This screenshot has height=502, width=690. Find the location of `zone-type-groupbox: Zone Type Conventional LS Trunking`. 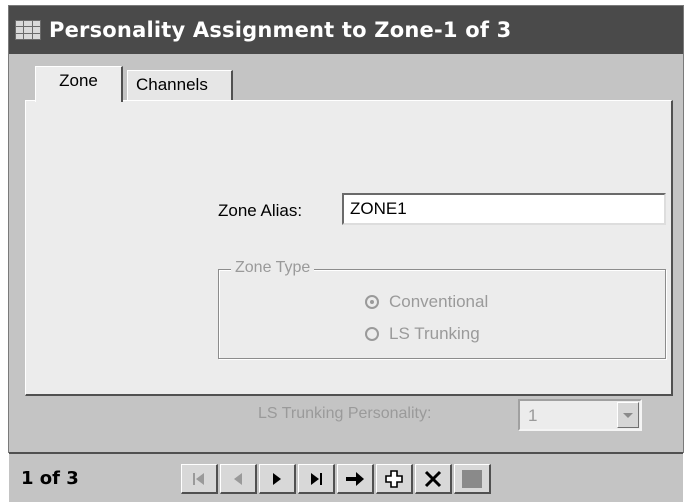

zone-type-groupbox: Zone Type Conventional LS Trunking is located at coordinates (442, 309).